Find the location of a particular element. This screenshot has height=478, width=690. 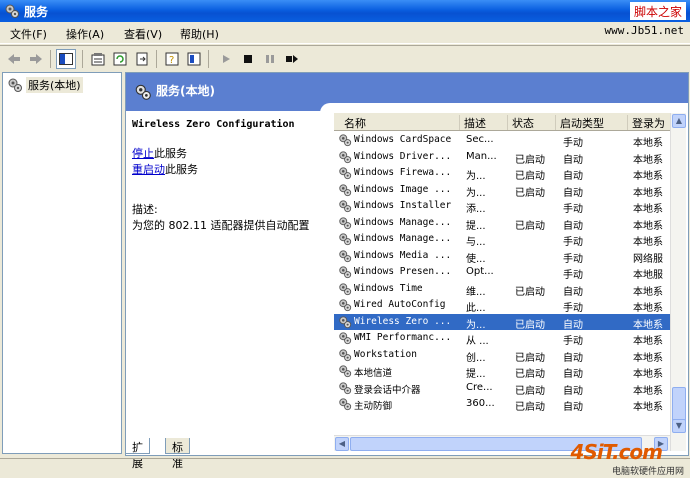

service-row: 主动防御 360... 已启动 自动 本地系 is located at coordinates (502, 404).